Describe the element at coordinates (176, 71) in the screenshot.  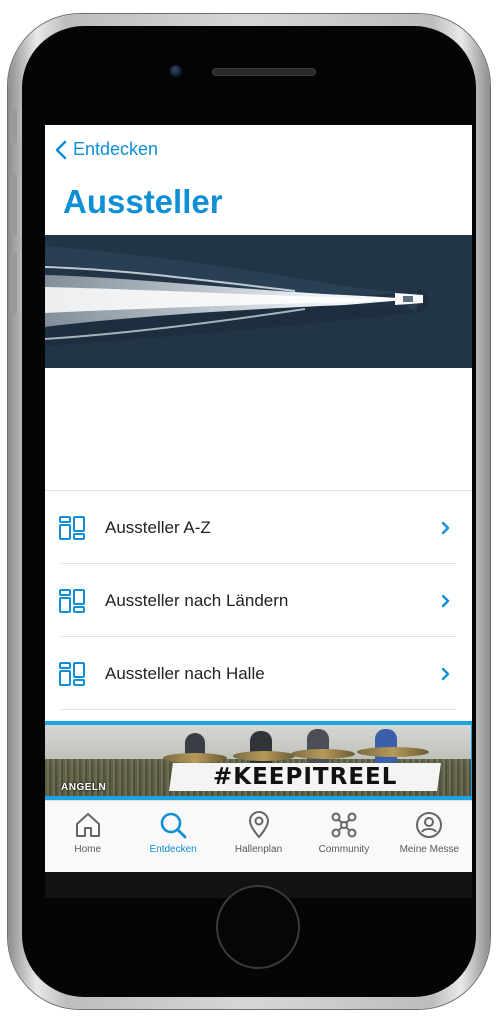
I see `front-camera` at that location.